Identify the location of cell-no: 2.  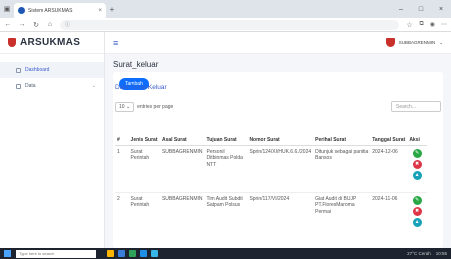
(118, 198).